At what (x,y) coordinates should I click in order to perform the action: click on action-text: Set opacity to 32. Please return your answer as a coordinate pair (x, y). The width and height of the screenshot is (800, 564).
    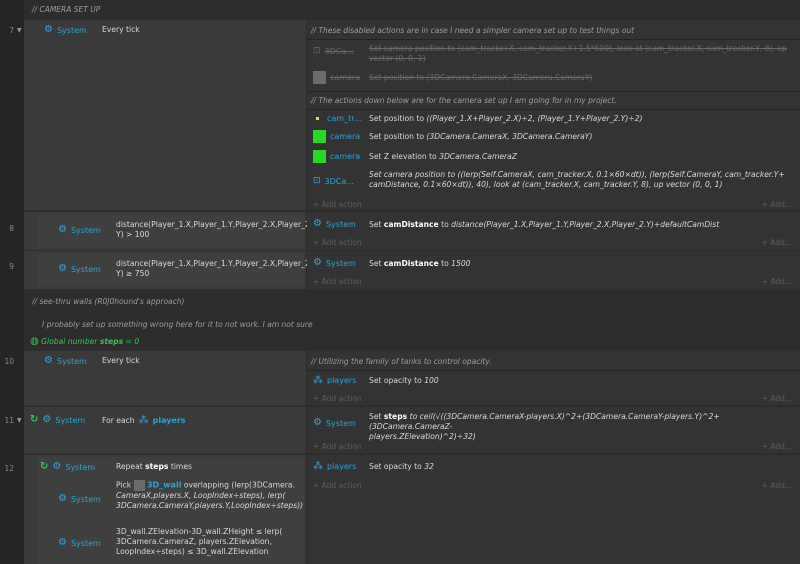
    Looking at the image, I should click on (401, 467).